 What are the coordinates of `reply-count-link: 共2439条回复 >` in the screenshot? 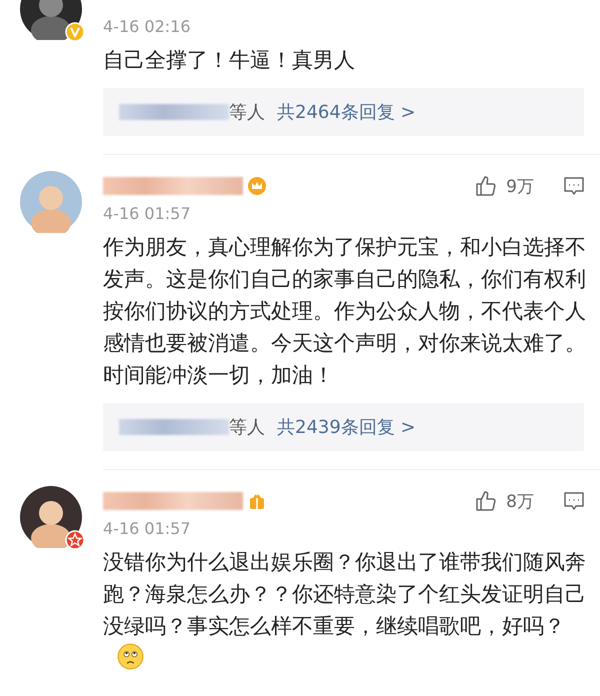 It's located at (346, 427).